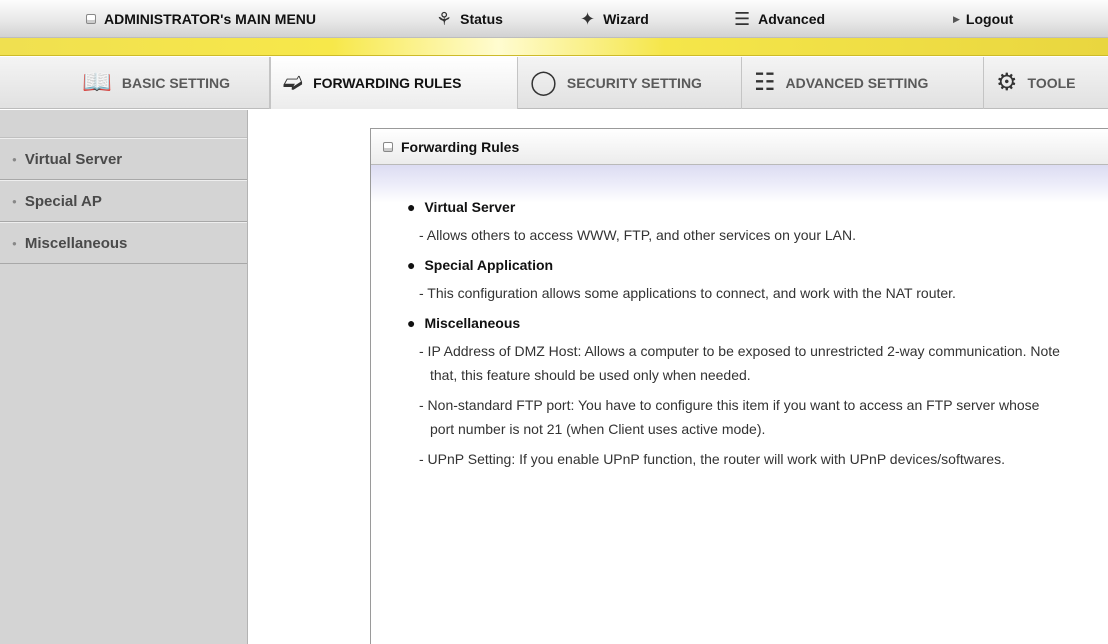  Describe the element at coordinates (792, 19) in the screenshot. I see `advanced-menu-label: Advanced` at that location.